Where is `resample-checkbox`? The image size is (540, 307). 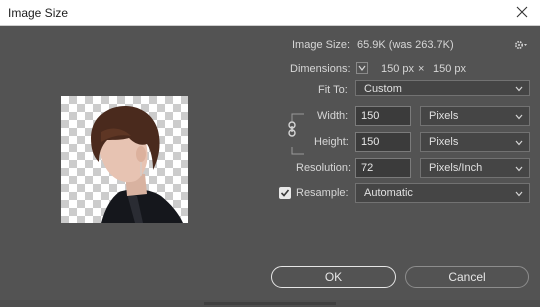 resample-checkbox is located at coordinates (285, 193).